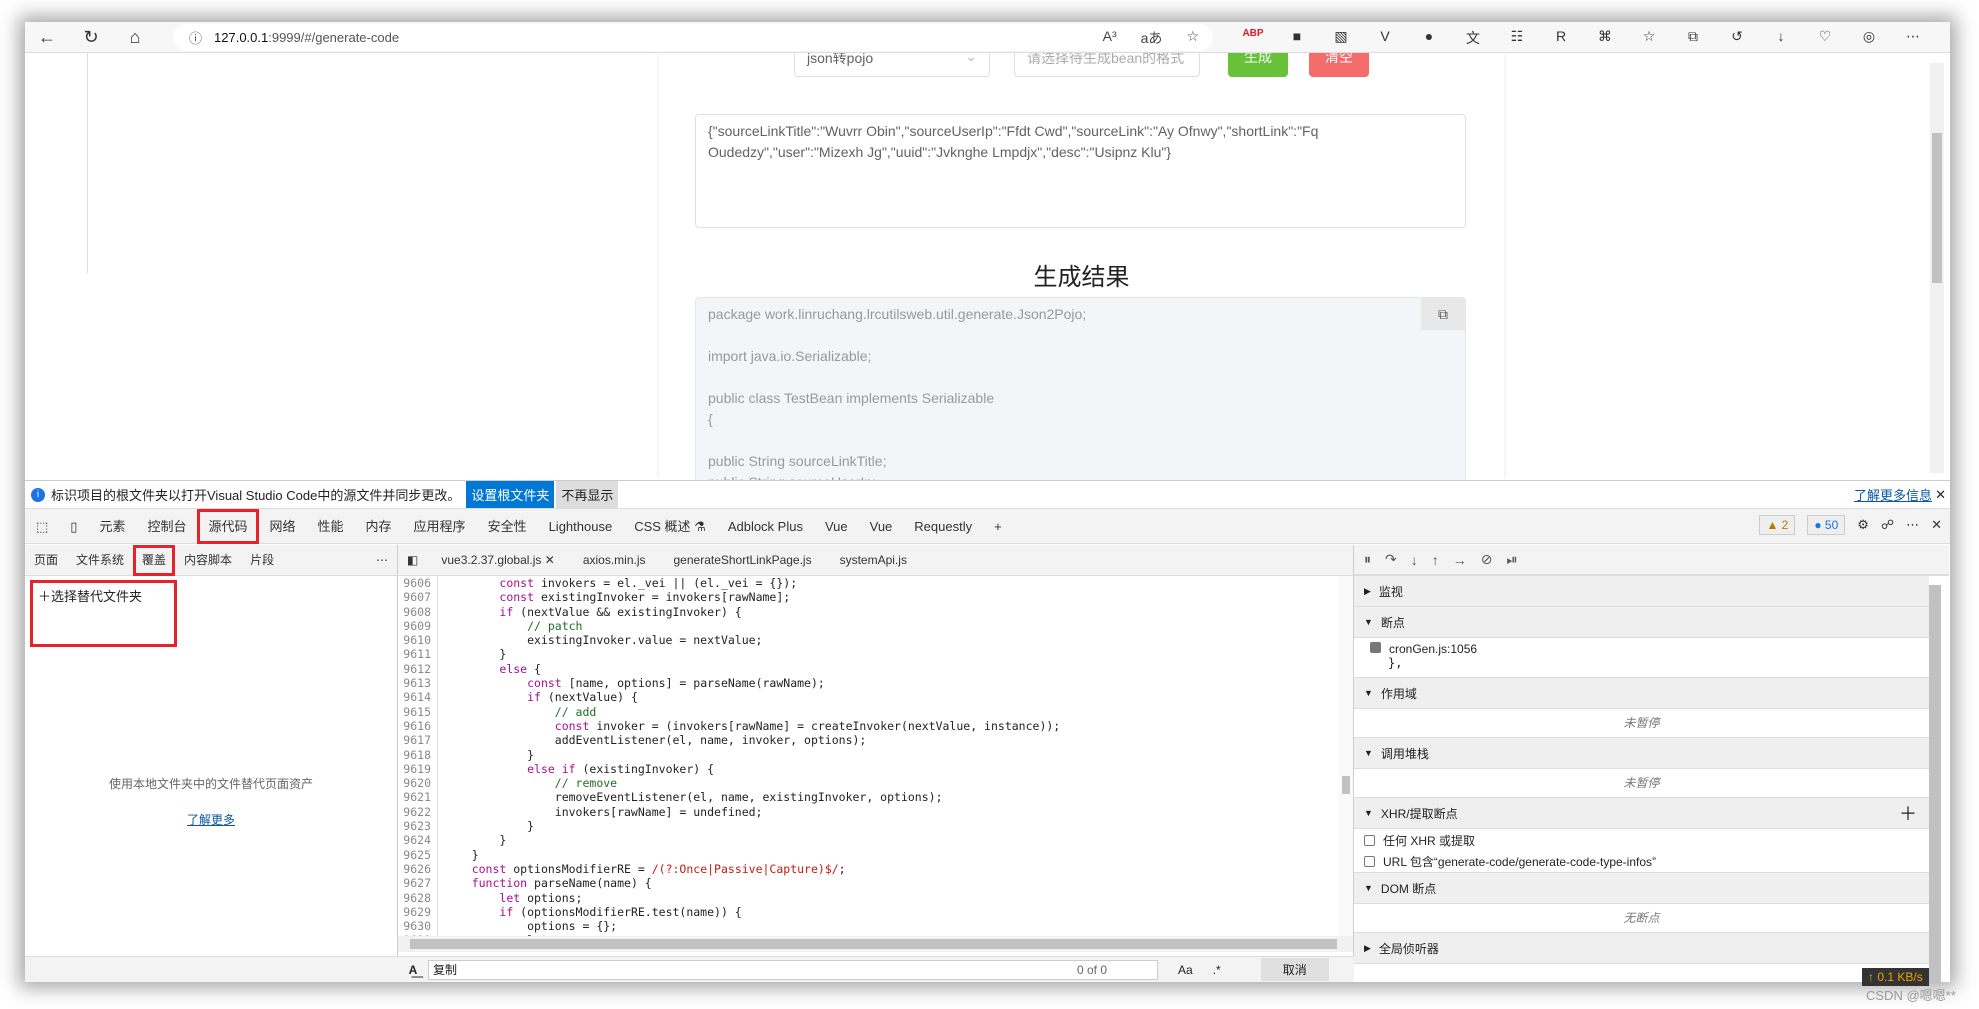 This screenshot has width=1979, height=1009. I want to click on feedback-icon: ☍, so click(1887, 525).